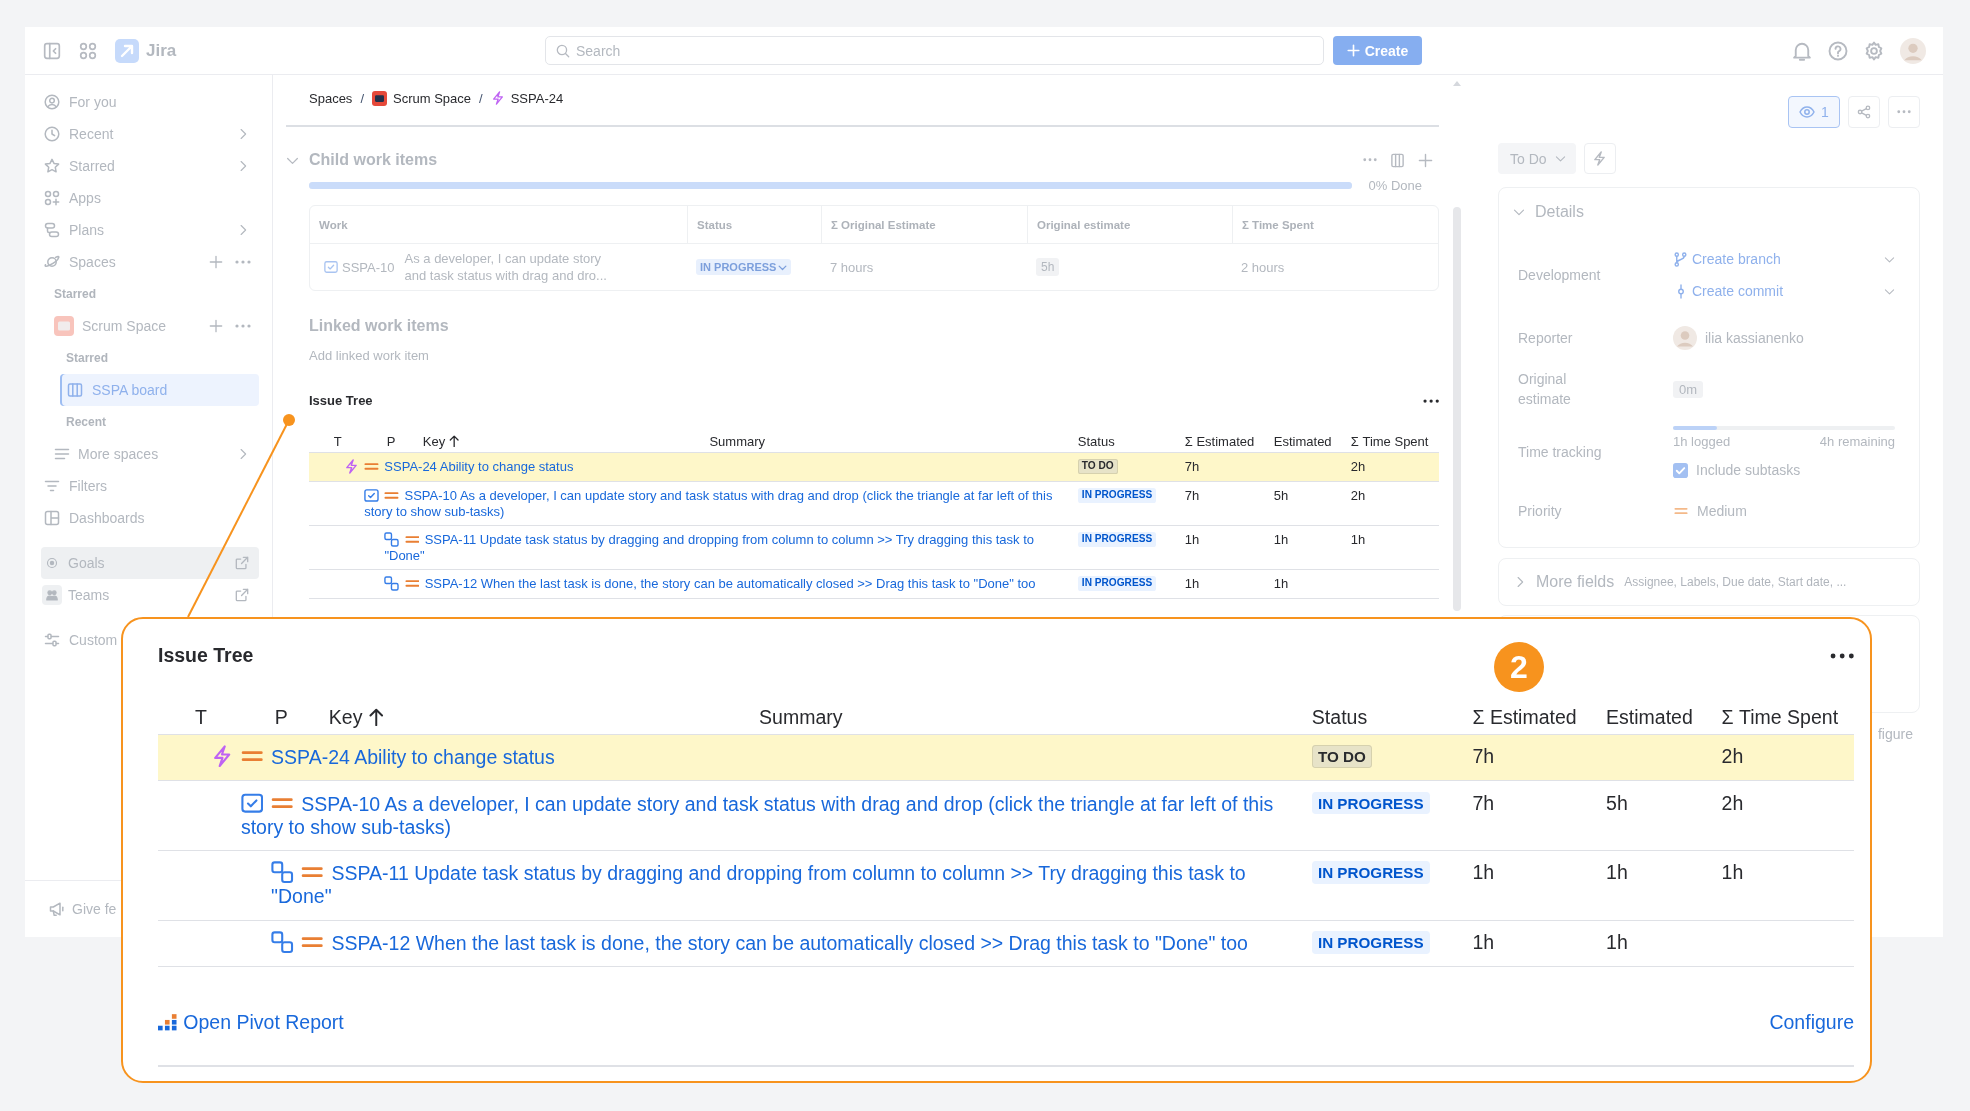 This screenshot has width=1970, height=1111. What do you see at coordinates (62, 454) in the screenshot?
I see `lines-icon` at bounding box center [62, 454].